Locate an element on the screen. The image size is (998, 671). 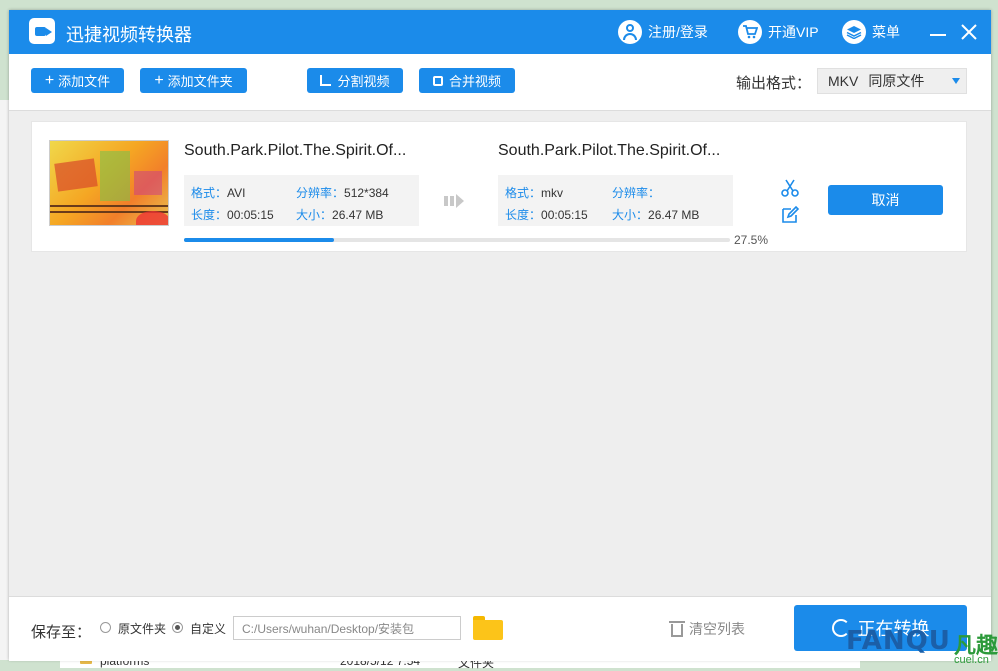
merge-icon is located at coordinates (437, 80).